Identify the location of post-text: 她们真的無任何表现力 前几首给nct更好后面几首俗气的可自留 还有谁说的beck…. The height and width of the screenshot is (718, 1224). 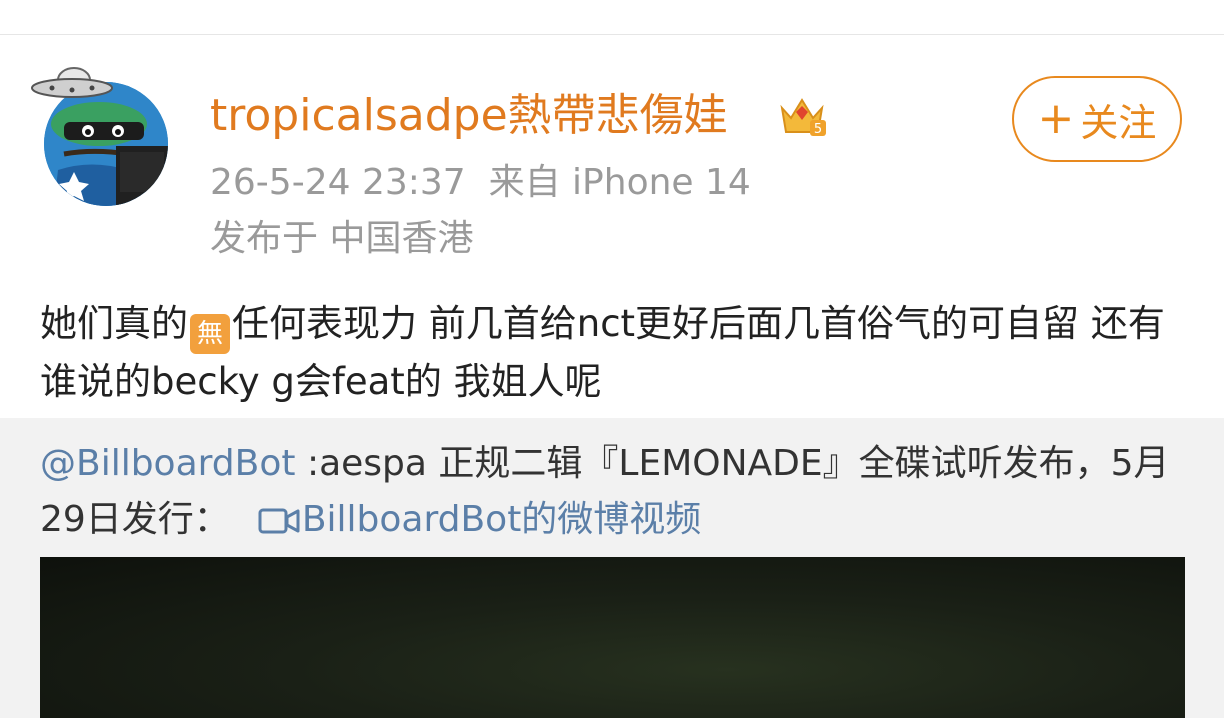
(615, 353).